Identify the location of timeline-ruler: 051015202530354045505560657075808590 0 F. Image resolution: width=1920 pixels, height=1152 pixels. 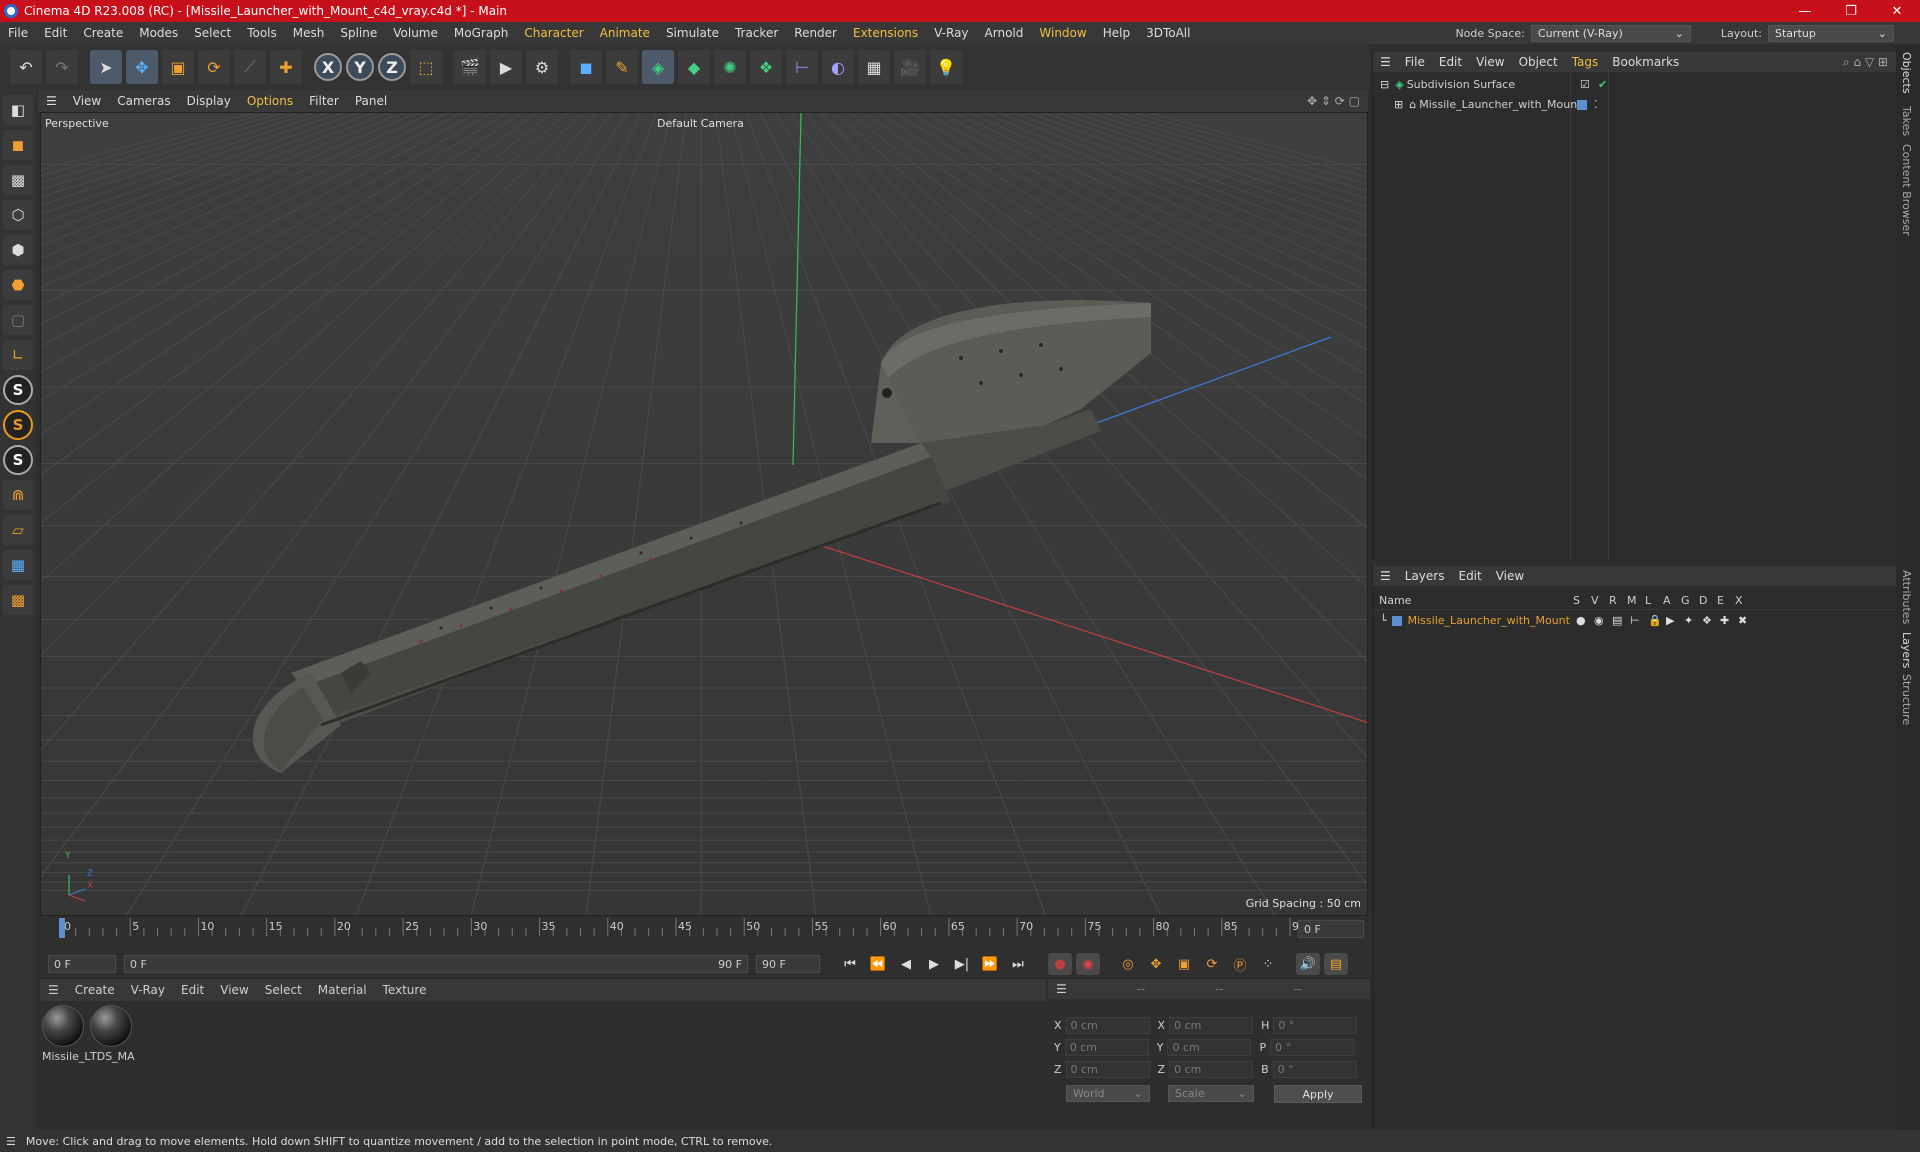
(705, 933).